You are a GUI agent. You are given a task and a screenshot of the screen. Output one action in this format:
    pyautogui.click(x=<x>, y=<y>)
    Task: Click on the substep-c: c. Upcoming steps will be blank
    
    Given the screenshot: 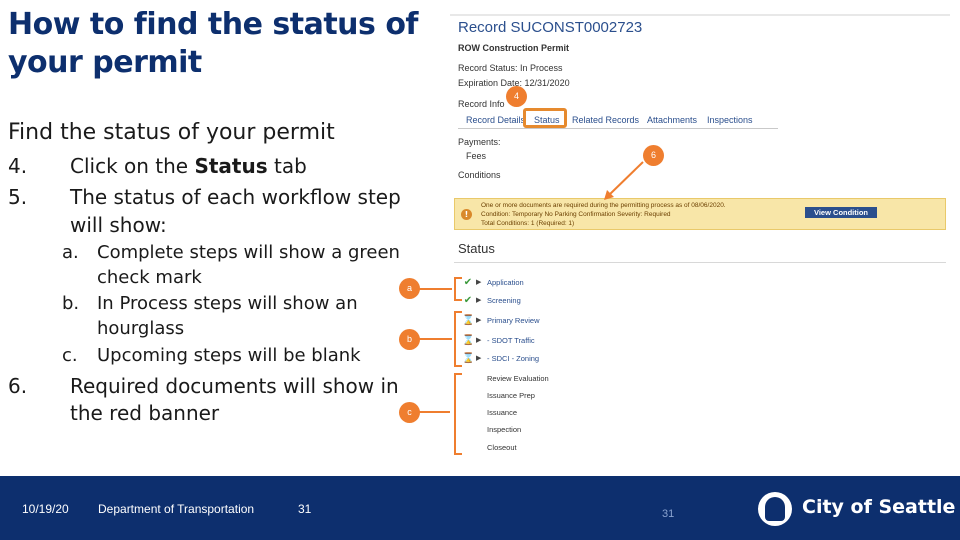 What is the action you would take?
    pyautogui.click(x=242, y=355)
    